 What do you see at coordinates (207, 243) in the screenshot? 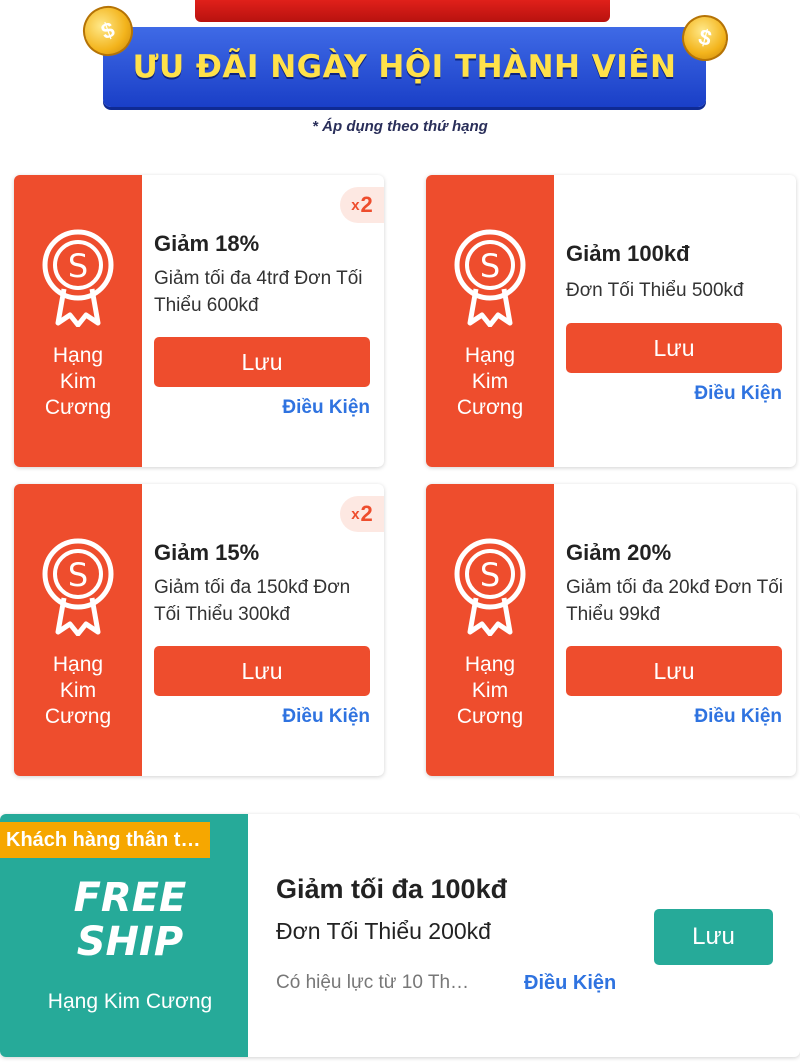
I see `voucher-title: Giảm 18%` at bounding box center [207, 243].